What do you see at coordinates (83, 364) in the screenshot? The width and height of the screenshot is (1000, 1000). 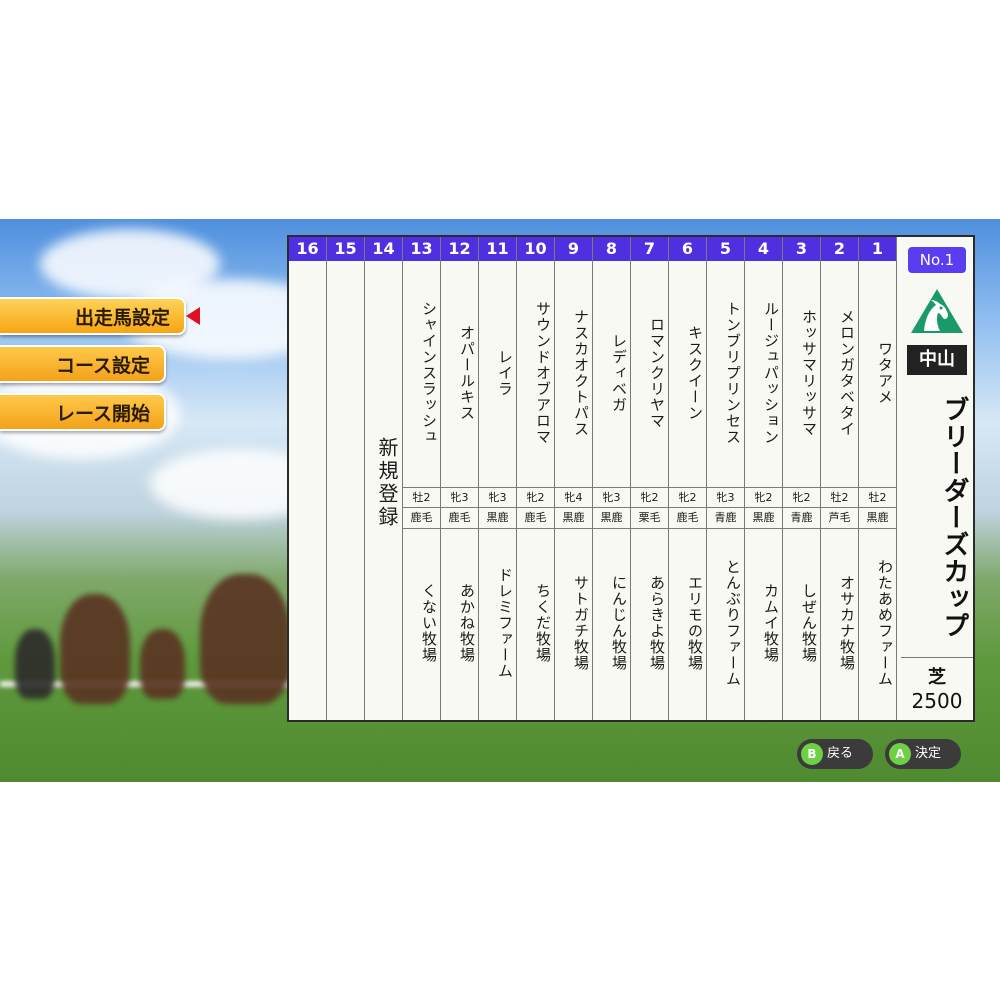 I see `menu-button-course-settings: コース設定` at bounding box center [83, 364].